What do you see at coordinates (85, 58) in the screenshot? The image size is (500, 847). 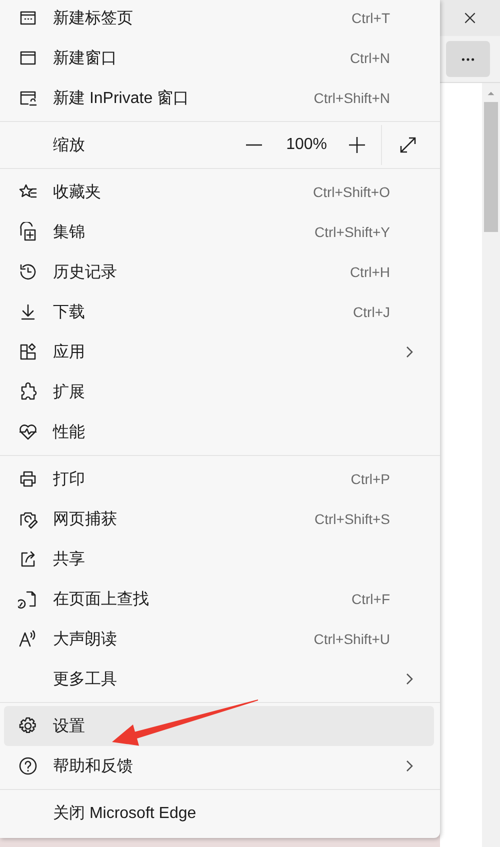 I see `menu-label: 新建窗口` at bounding box center [85, 58].